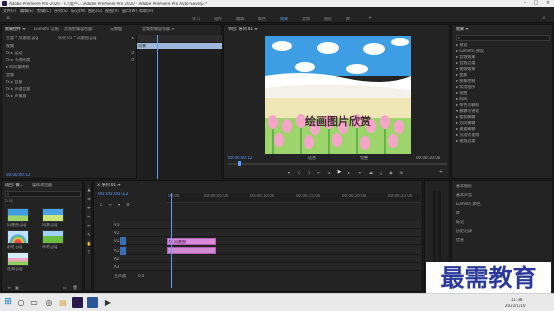 The image size is (554, 311). Describe the element at coordinates (239, 163) in the screenshot. I see `program-playhead` at that location.